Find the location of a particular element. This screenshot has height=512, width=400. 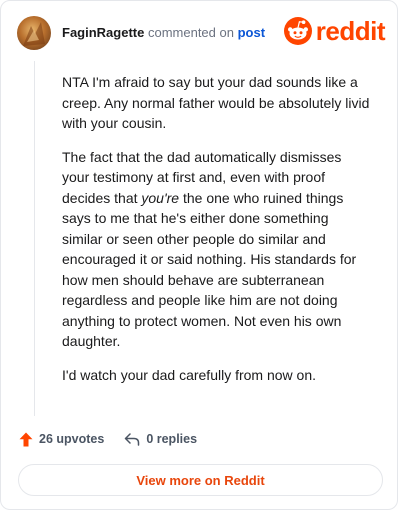

upvote-arrow-icon is located at coordinates (26, 439).